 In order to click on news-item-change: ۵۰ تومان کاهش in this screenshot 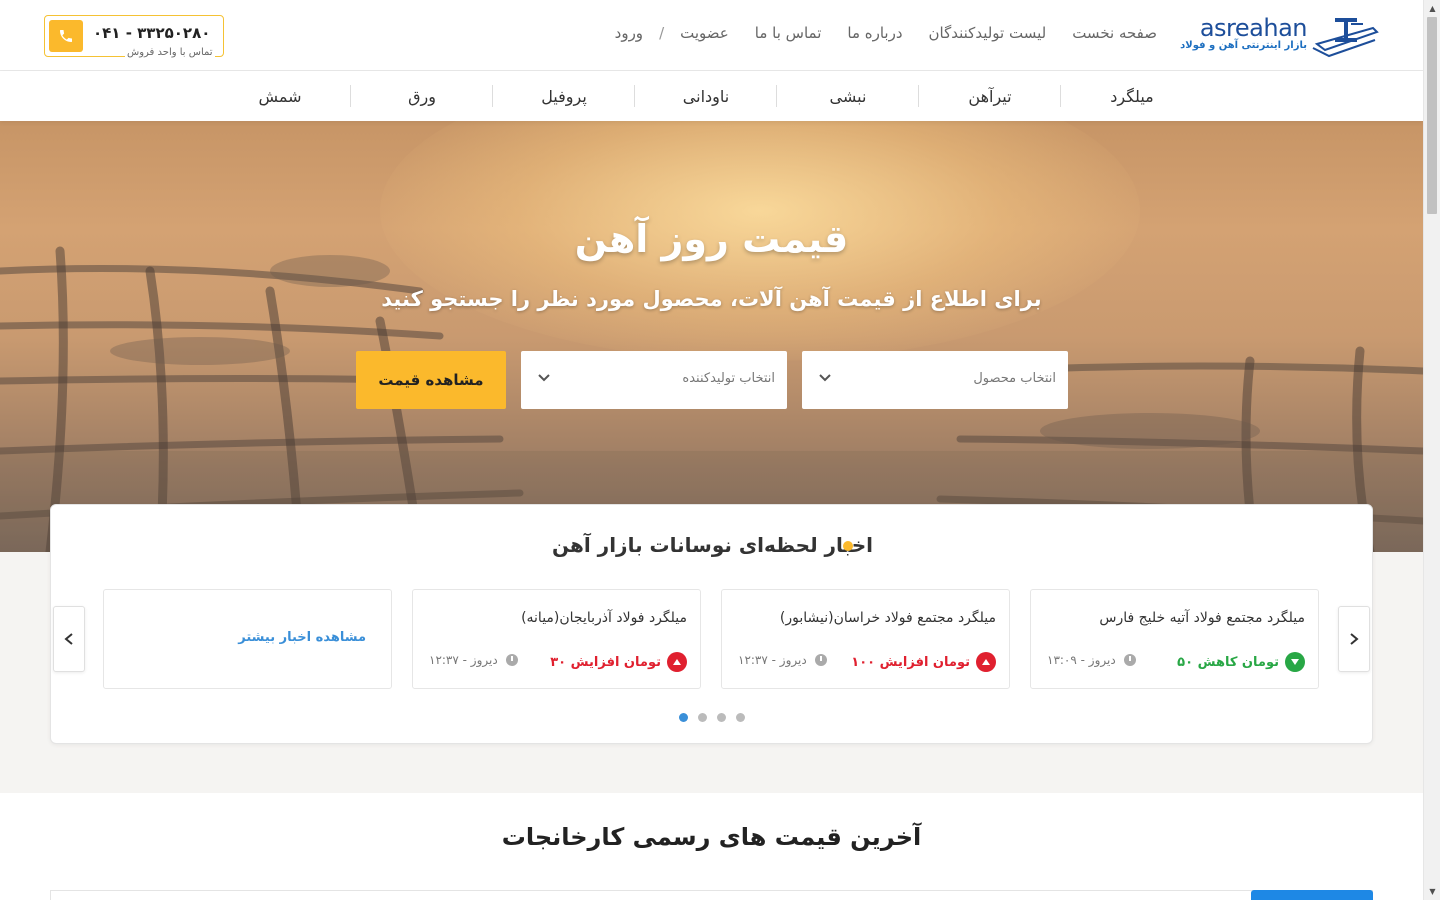, I will do `click(1241, 662)`.